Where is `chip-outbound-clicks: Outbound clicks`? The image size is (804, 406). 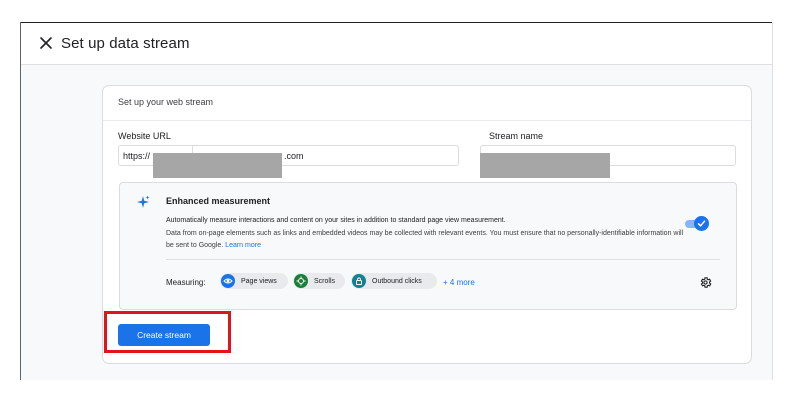 chip-outbound-clicks: Outbound clicks is located at coordinates (394, 281).